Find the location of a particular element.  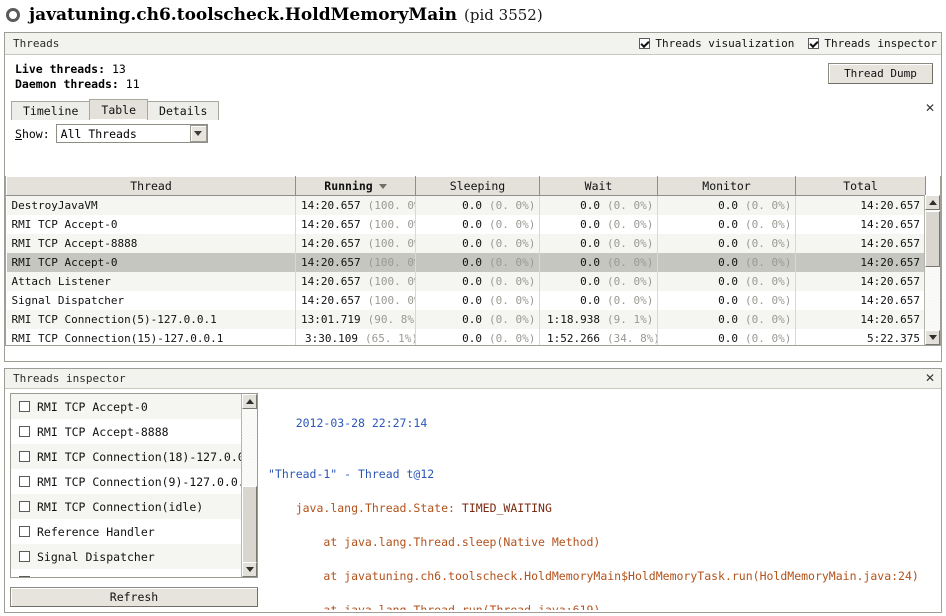

show-filter-select: All Threads is located at coordinates (131, 133).